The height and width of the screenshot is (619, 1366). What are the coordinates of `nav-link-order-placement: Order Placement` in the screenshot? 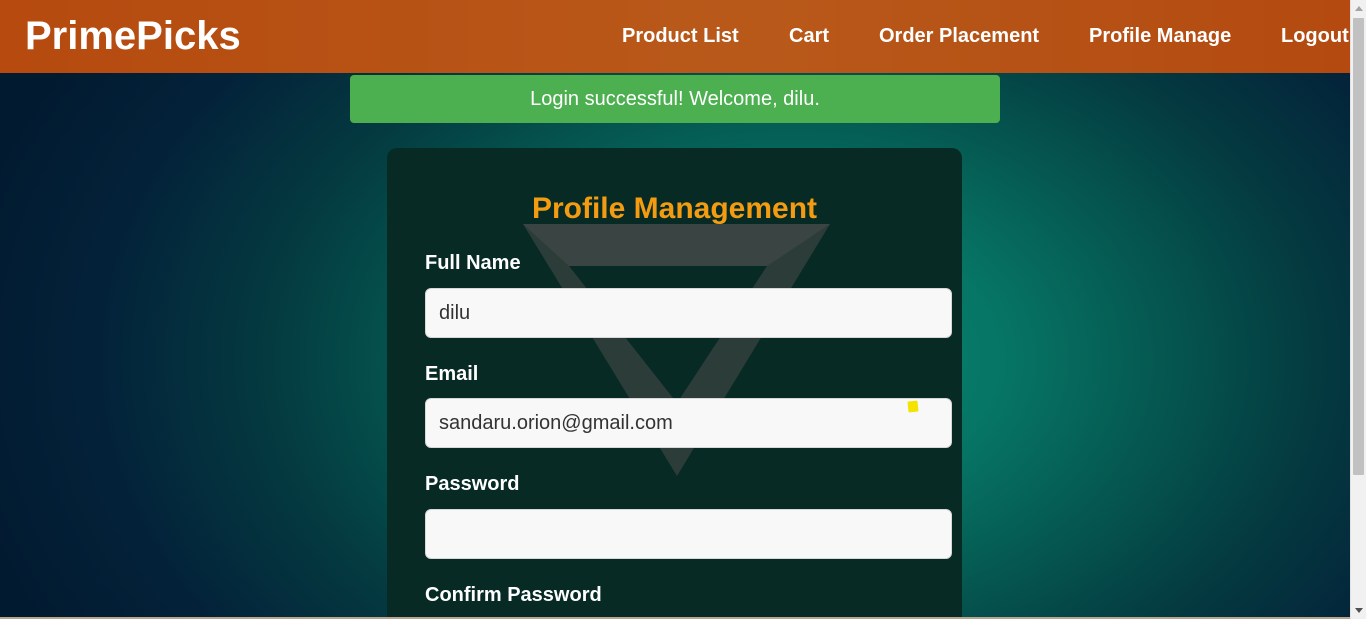 It's located at (959, 36).